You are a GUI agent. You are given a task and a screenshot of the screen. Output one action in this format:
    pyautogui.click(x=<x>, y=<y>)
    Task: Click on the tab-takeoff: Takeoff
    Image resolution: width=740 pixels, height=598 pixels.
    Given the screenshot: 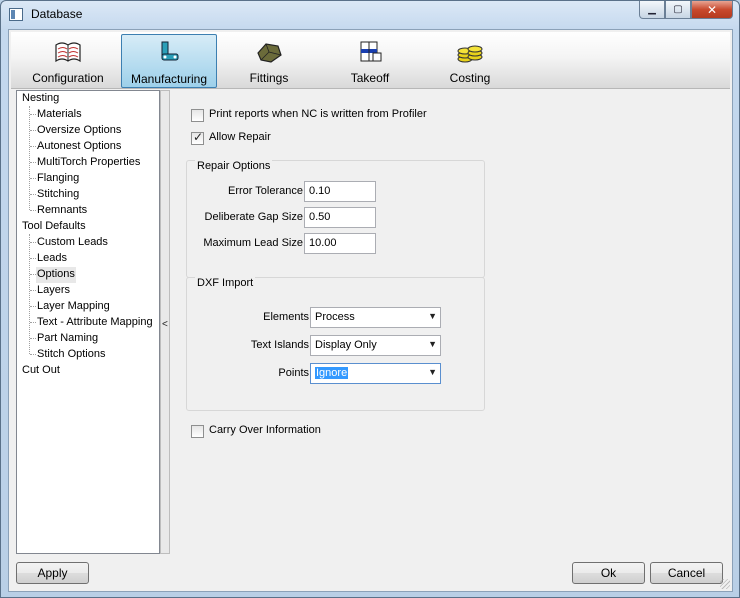 What is the action you would take?
    pyautogui.click(x=370, y=61)
    